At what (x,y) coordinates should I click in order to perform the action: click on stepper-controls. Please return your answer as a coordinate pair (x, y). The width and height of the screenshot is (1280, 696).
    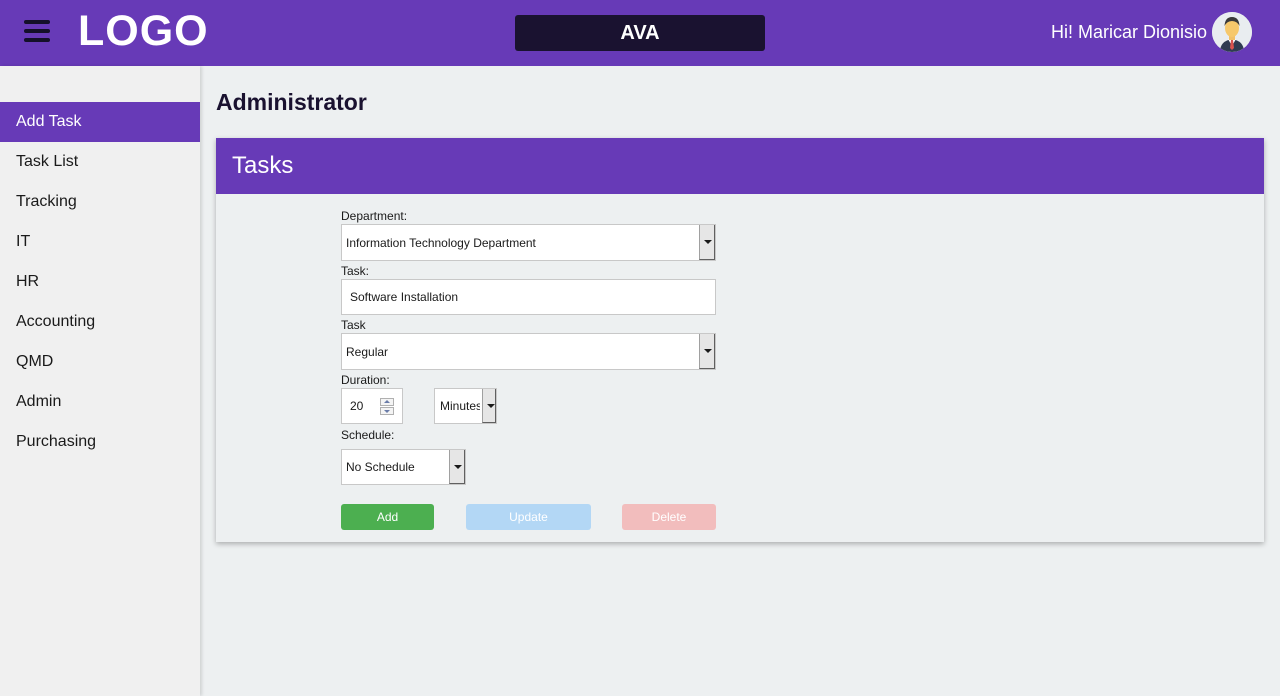
    Looking at the image, I should click on (387, 407).